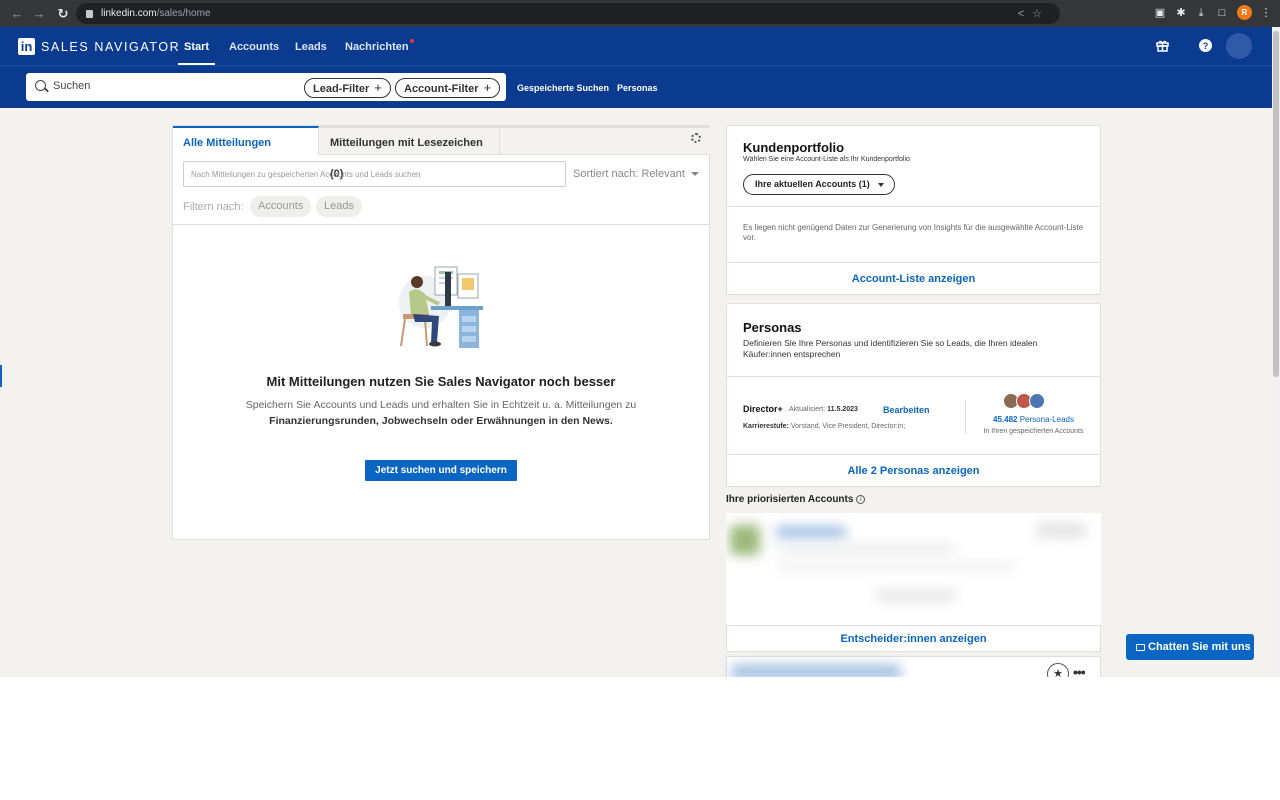 This screenshot has width=1280, height=800. I want to click on tab-all-alerts: Alle Mitteilungen, so click(246, 140).